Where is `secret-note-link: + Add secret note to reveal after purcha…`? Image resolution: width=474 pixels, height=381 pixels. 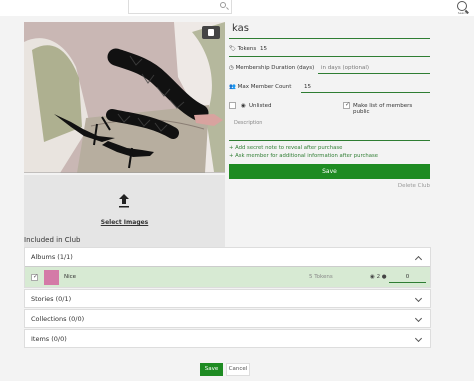
secret-note-link: + Add secret note to reveal after purcha… is located at coordinates (329, 148).